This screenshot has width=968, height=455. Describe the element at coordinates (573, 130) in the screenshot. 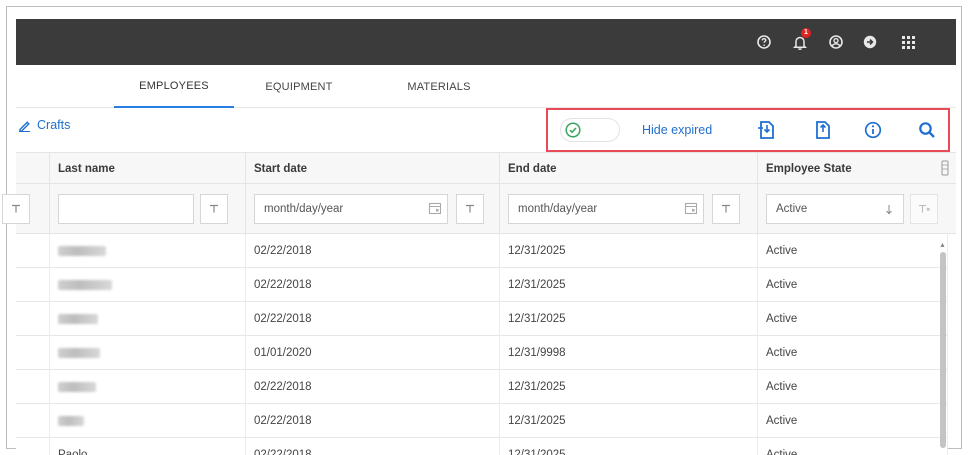

I see `check-circle-icon` at that location.